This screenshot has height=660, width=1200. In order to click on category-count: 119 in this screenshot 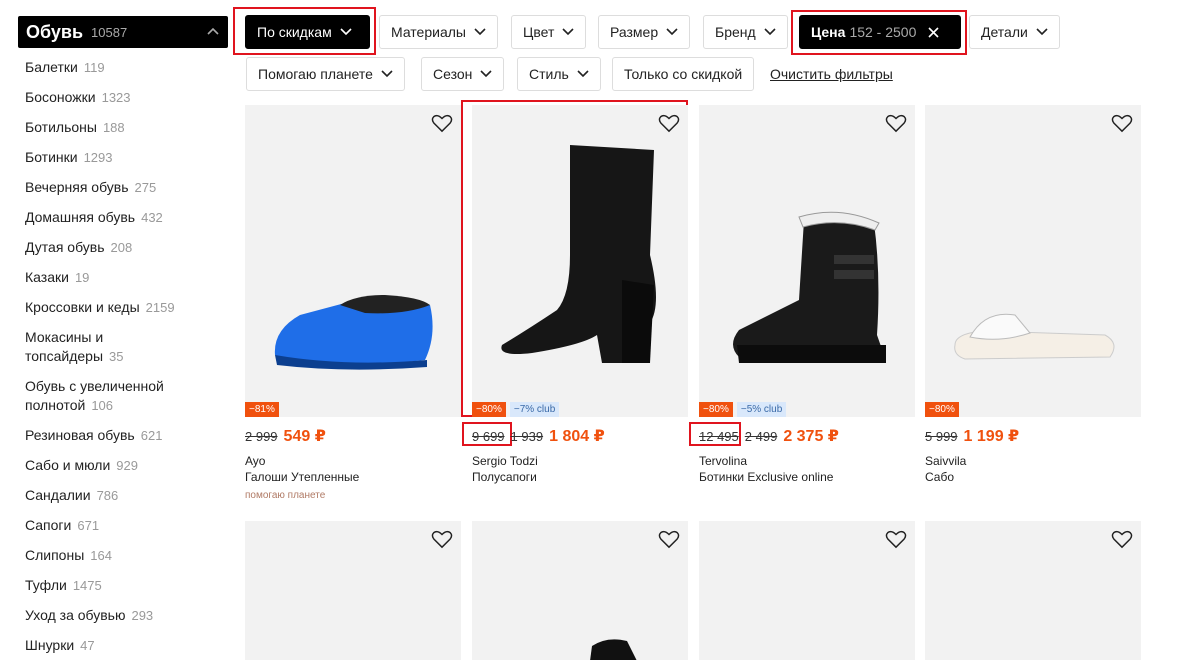, I will do `click(94, 67)`.